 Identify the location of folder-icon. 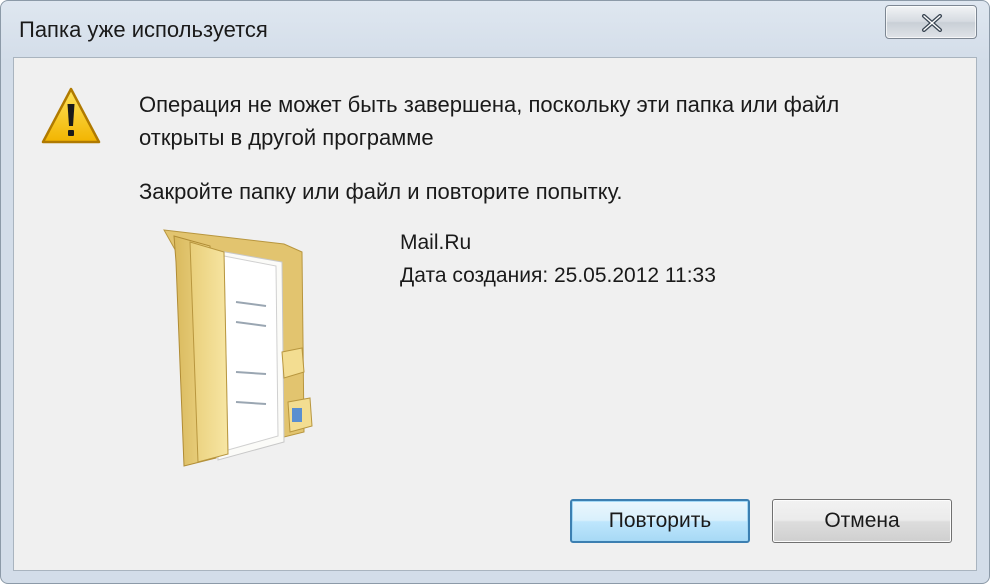
(238, 348).